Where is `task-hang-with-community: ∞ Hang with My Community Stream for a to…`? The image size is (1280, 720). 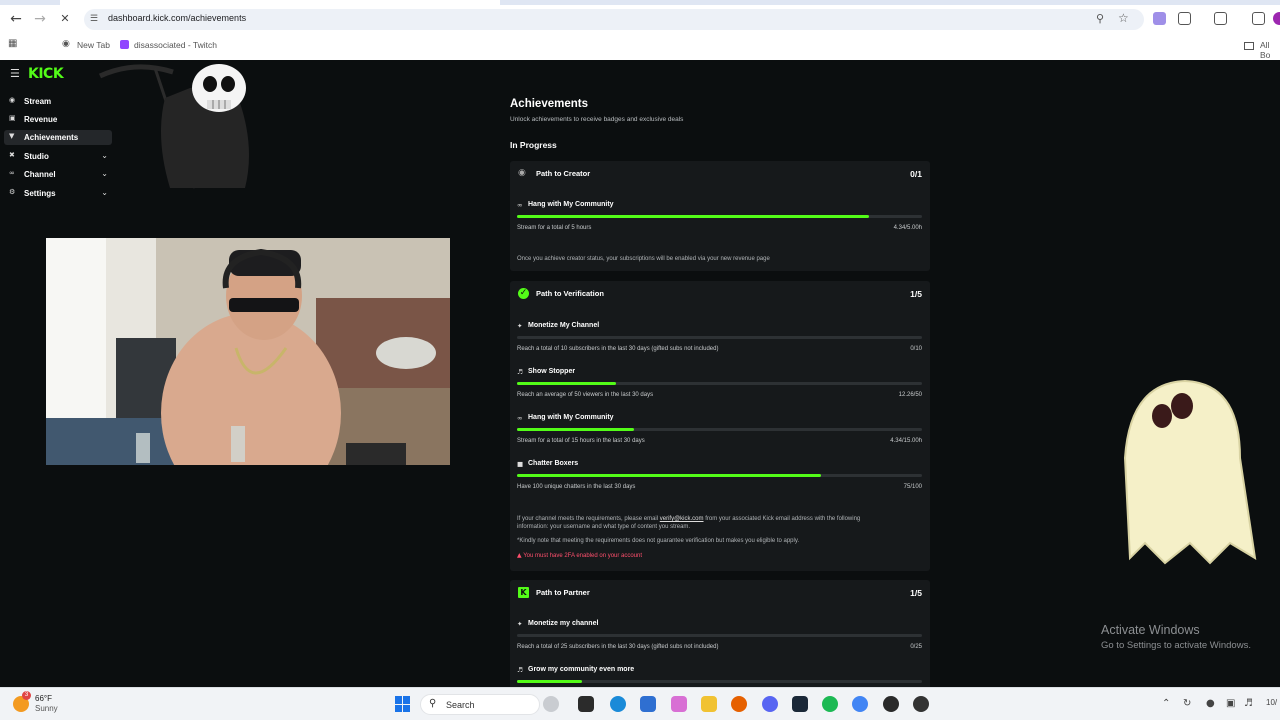 task-hang-with-community: ∞ Hang with My Community Stream for a to… is located at coordinates (719, 220).